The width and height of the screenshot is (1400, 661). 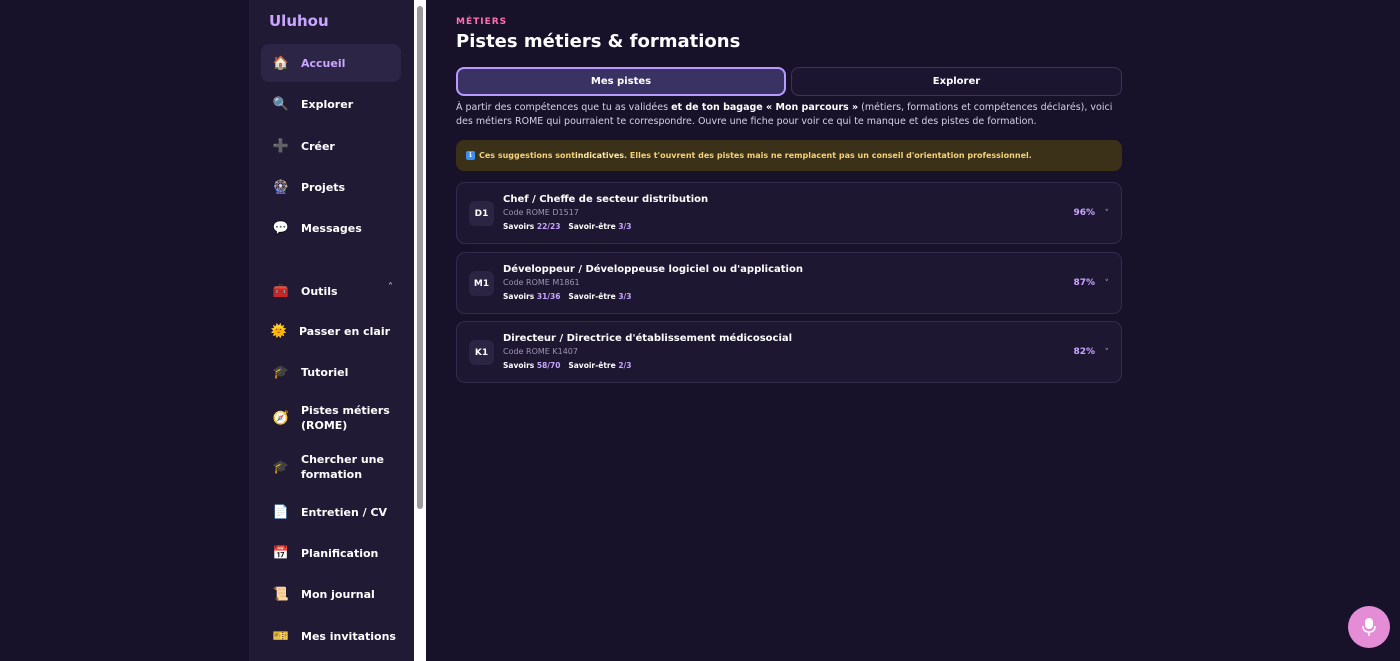 I want to click on brand-logo: Uluhou, so click(x=299, y=21).